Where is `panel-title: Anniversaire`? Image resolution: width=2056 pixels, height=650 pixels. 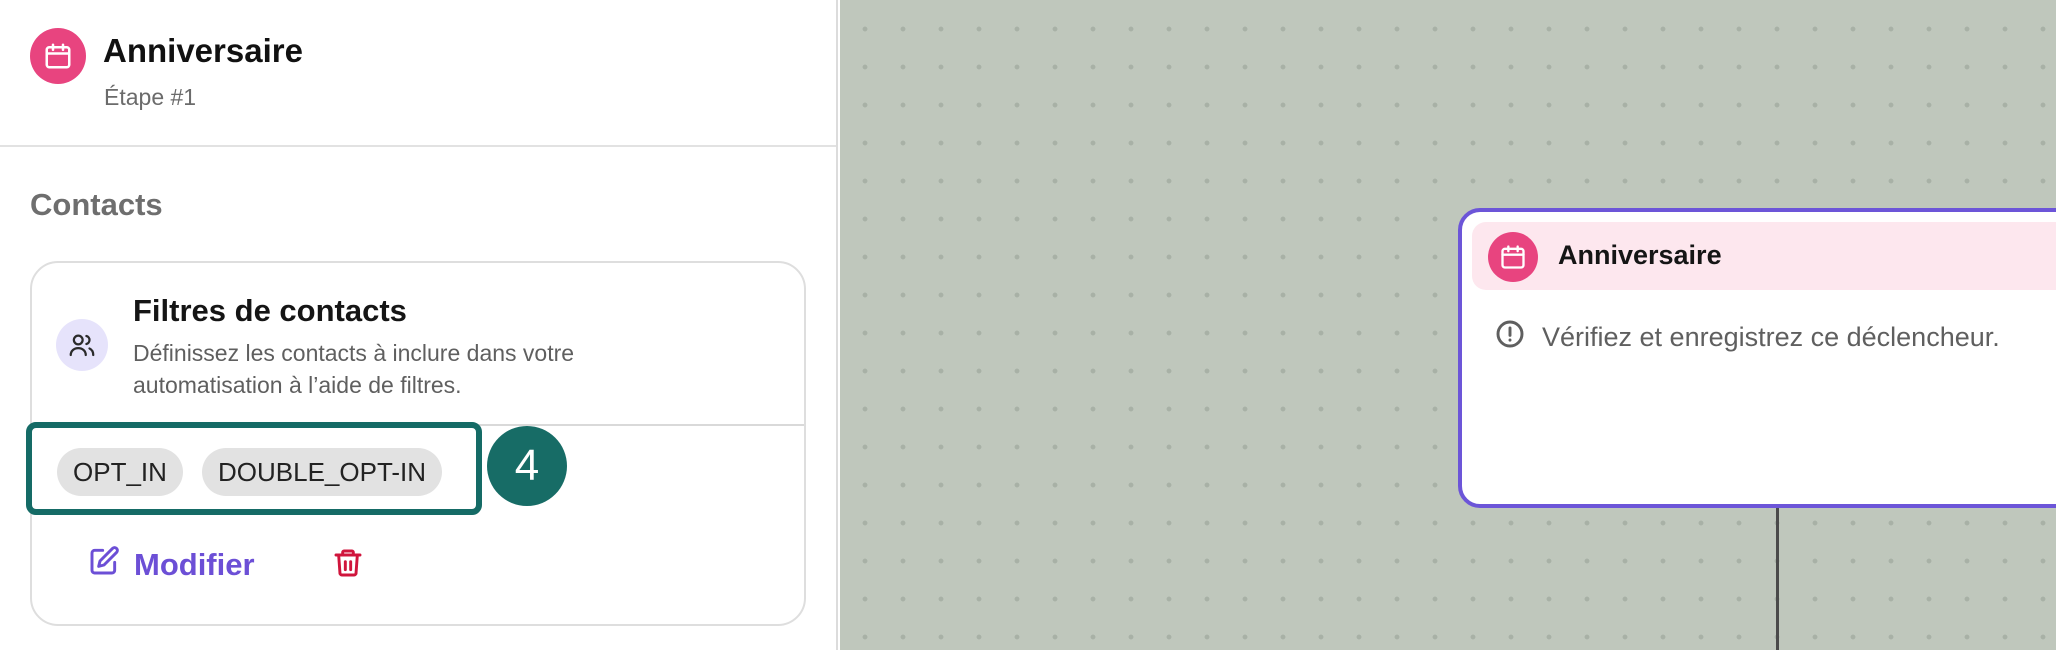 panel-title: Anniversaire is located at coordinates (203, 50).